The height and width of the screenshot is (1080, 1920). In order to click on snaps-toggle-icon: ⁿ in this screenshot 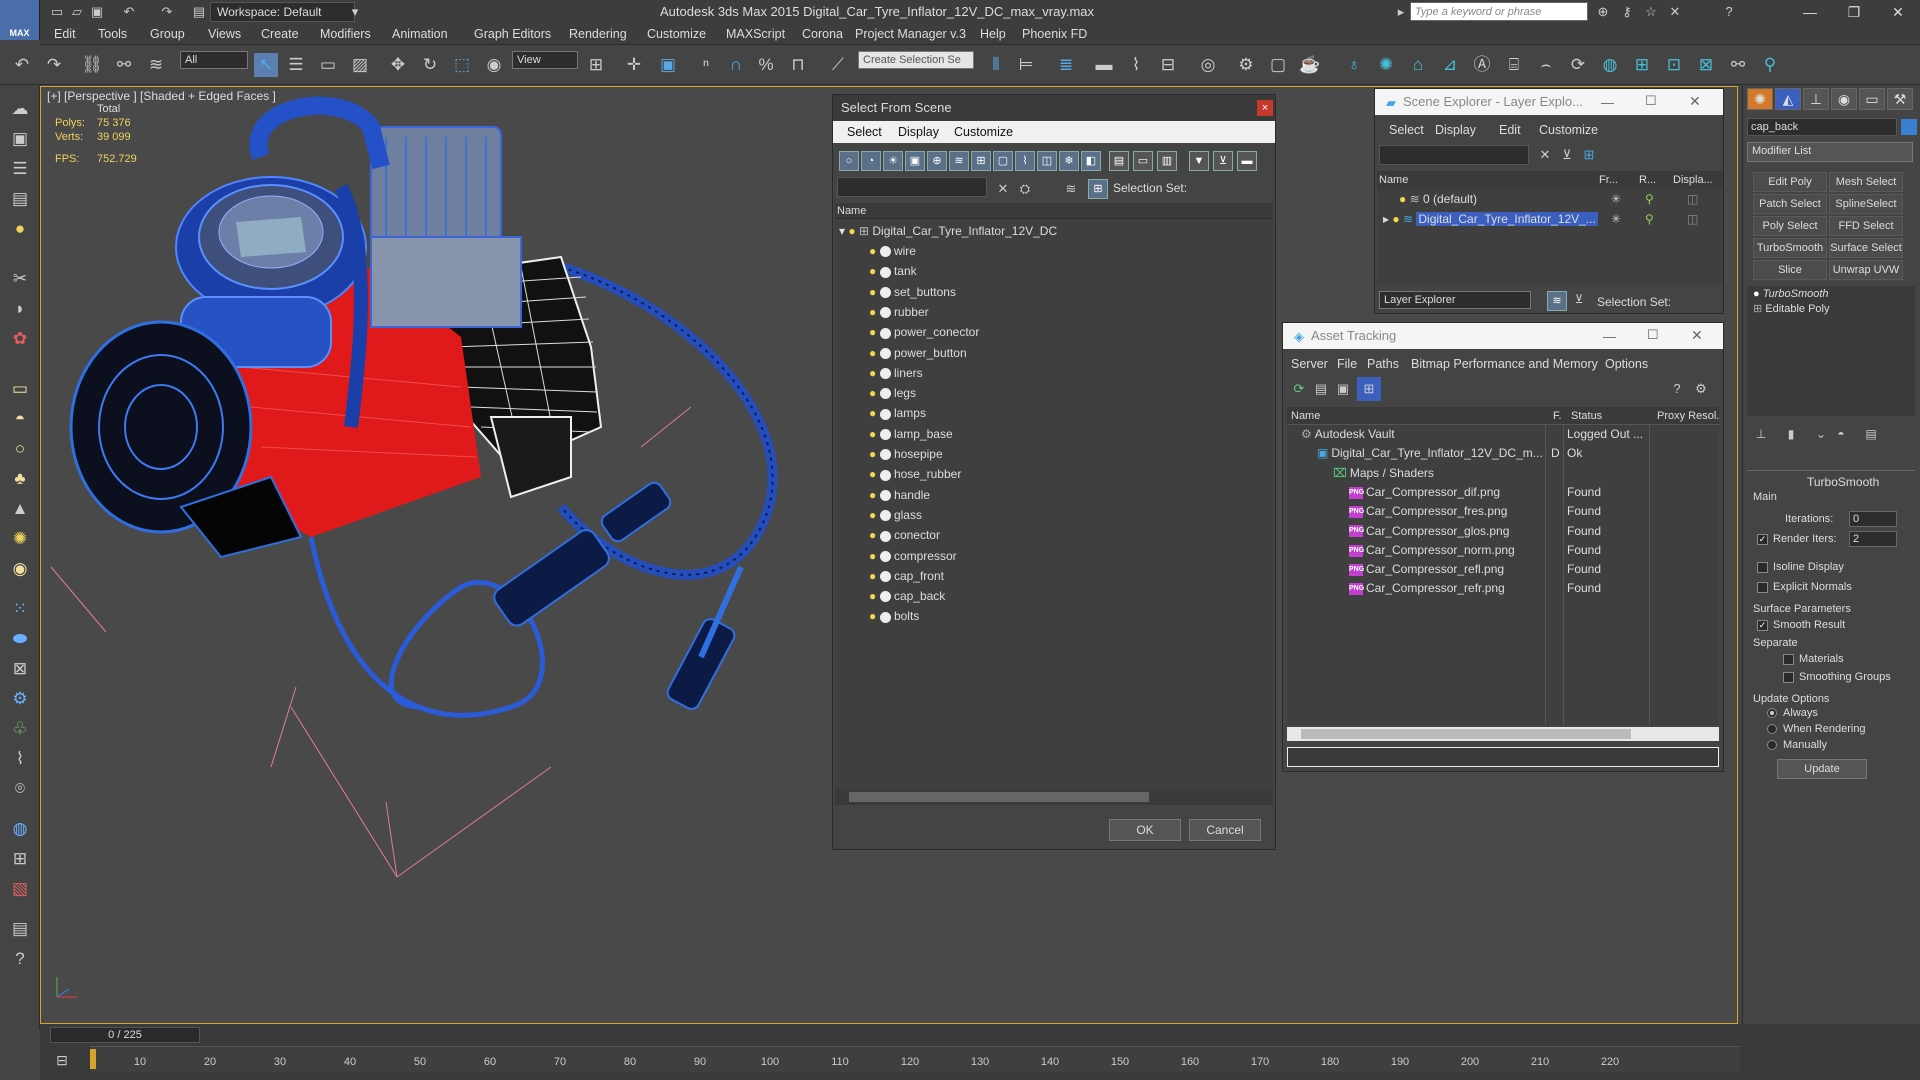, I will do `click(706, 65)`.